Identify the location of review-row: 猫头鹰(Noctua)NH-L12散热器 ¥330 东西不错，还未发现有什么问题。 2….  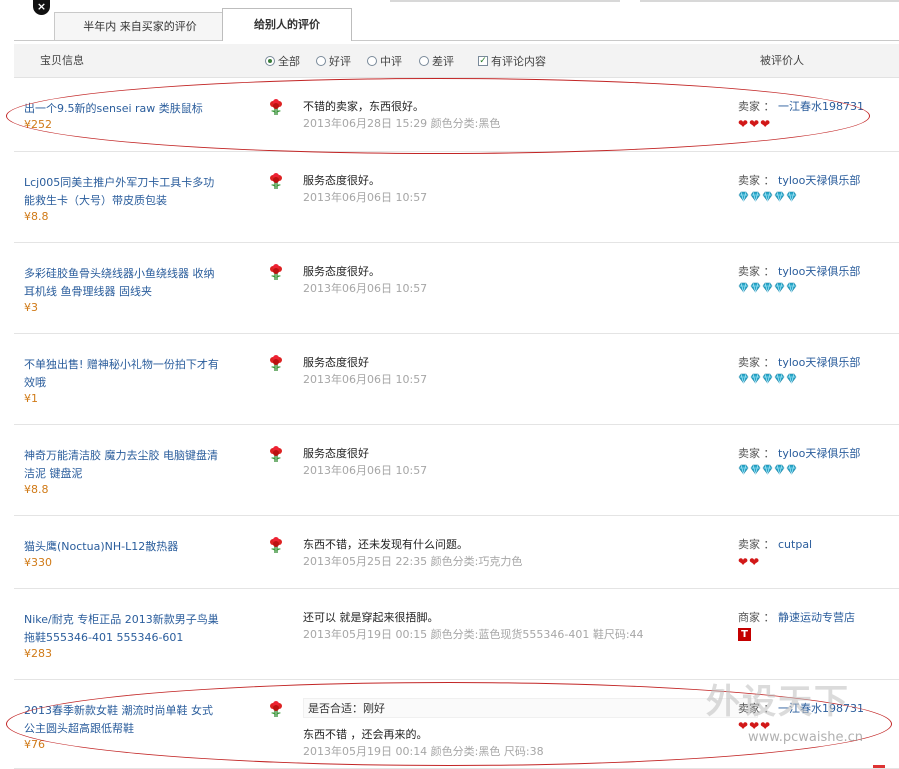
(456, 552).